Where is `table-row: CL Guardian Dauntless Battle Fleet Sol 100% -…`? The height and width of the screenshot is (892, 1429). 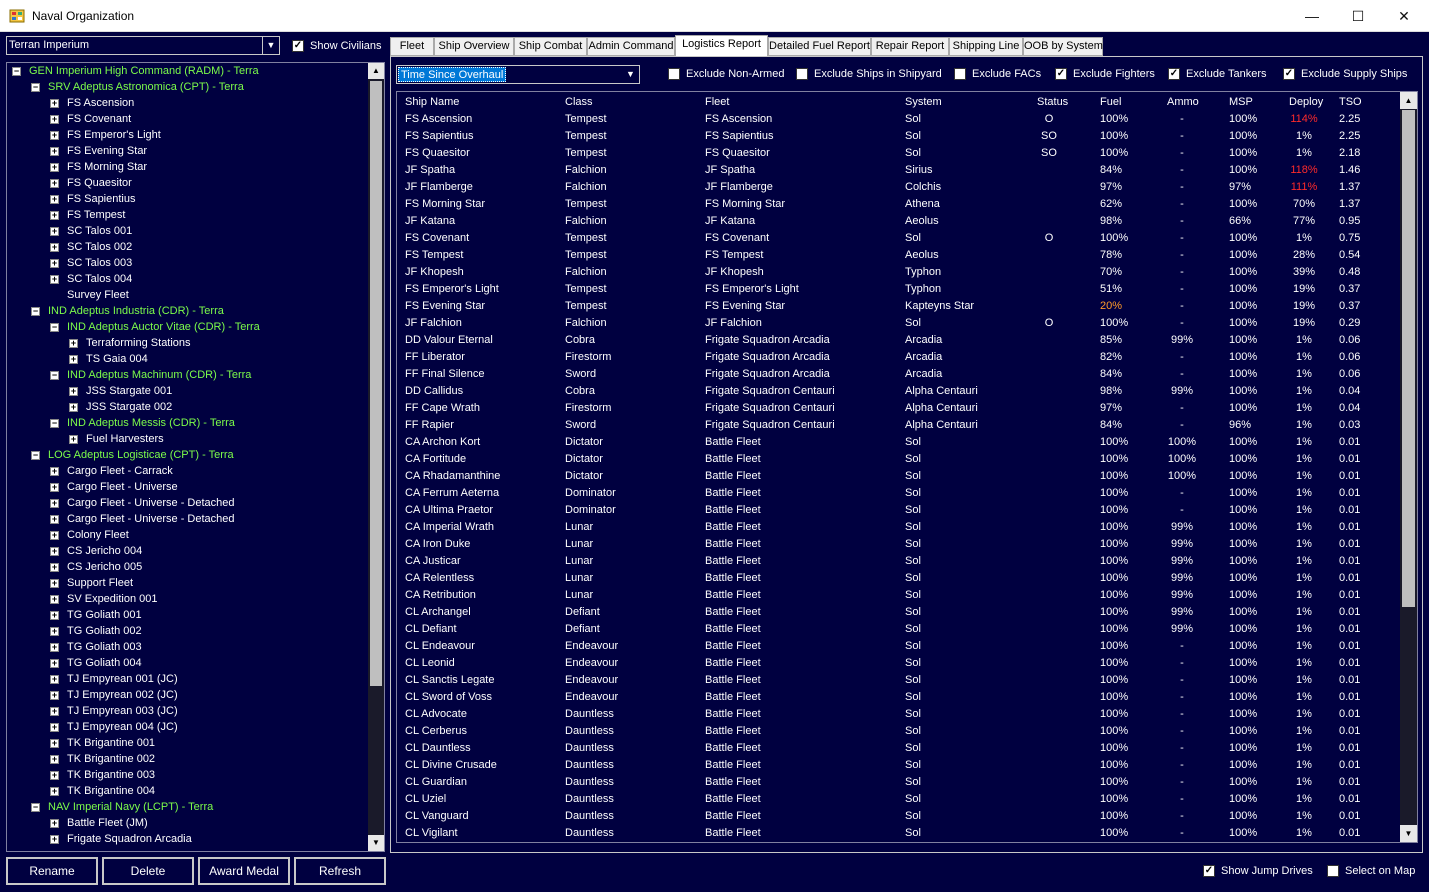 table-row: CL Guardian Dauntless Battle Fleet Sol 100% -… is located at coordinates (897, 782).